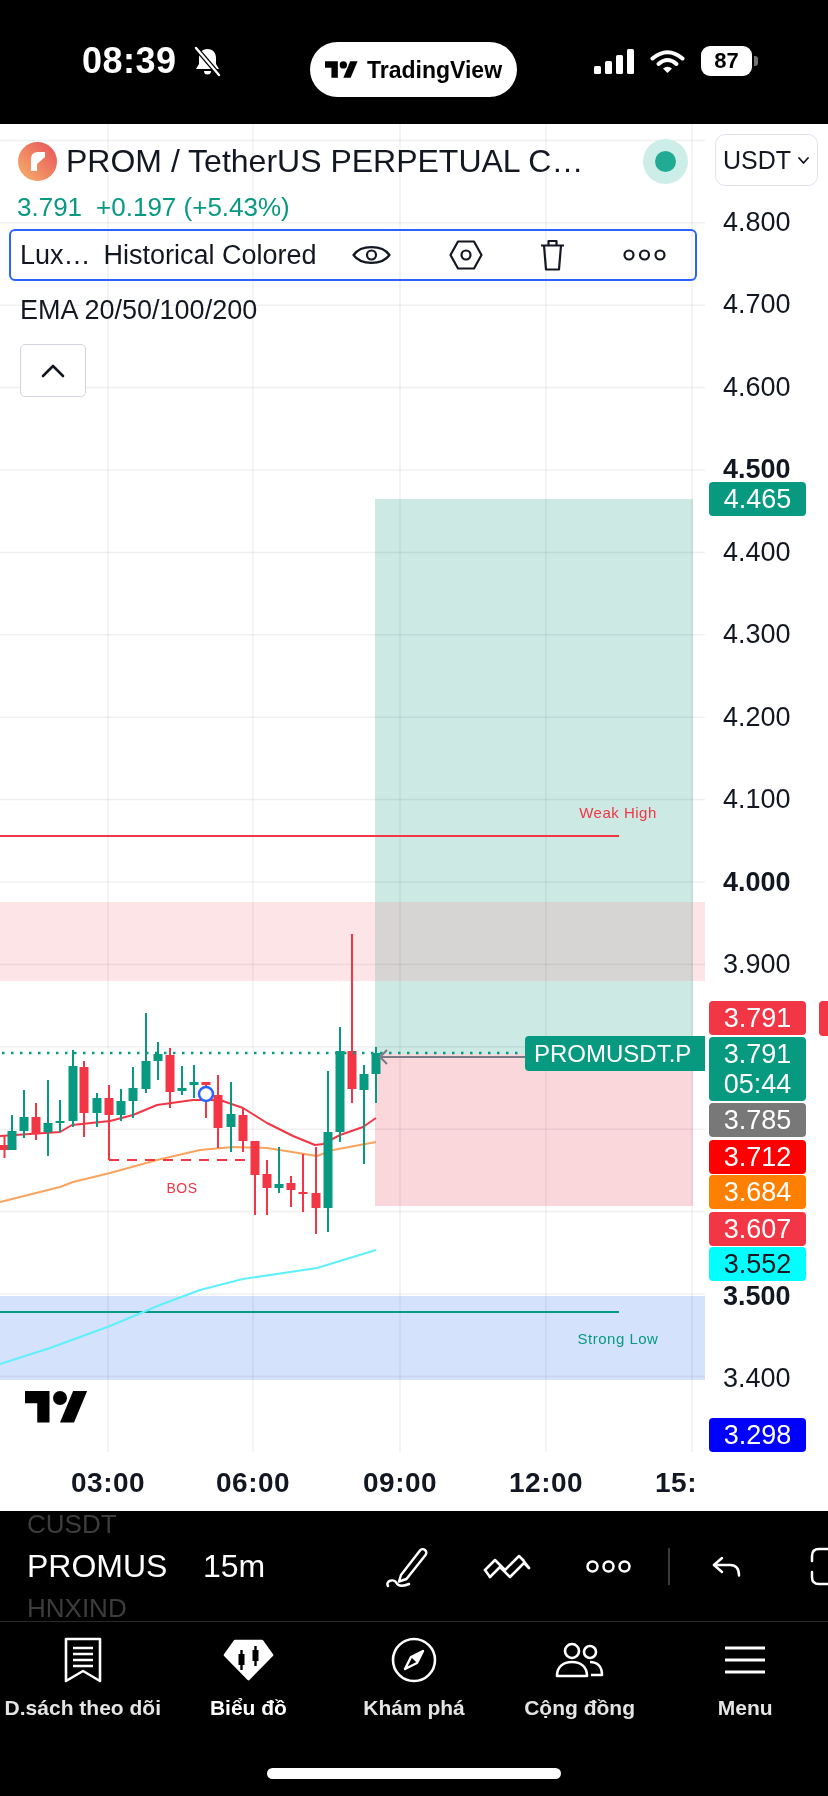  What do you see at coordinates (37, 161) in the screenshot?
I see `coin-logo-icon` at bounding box center [37, 161].